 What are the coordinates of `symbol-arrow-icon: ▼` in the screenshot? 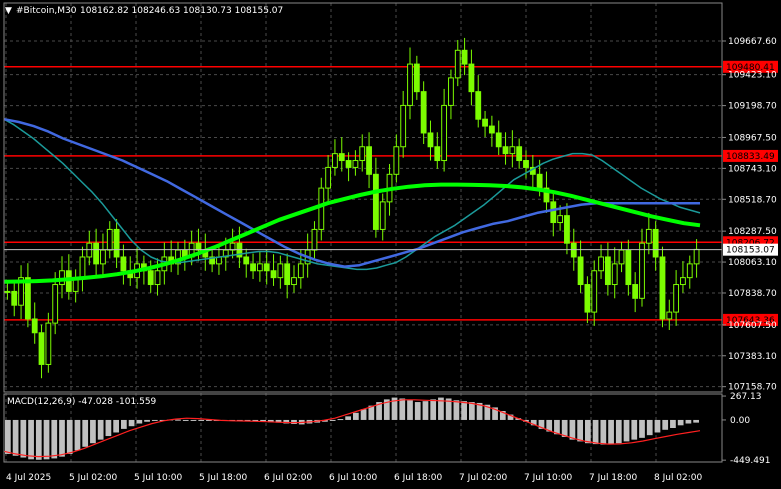 It's located at (8, 11).